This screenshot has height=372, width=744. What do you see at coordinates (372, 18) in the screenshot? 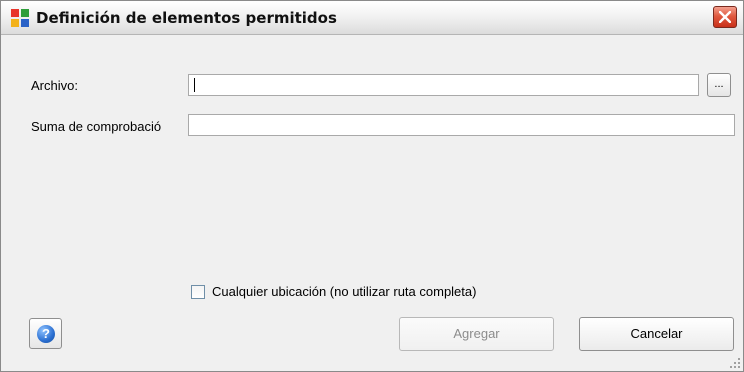
I see `title-bar: Definición de elementos permitidos` at bounding box center [372, 18].